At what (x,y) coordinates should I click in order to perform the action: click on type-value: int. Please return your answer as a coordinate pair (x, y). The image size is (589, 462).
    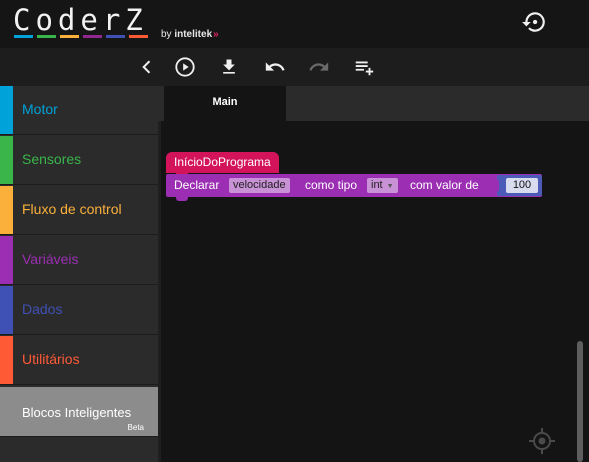
    Looking at the image, I should click on (377, 185).